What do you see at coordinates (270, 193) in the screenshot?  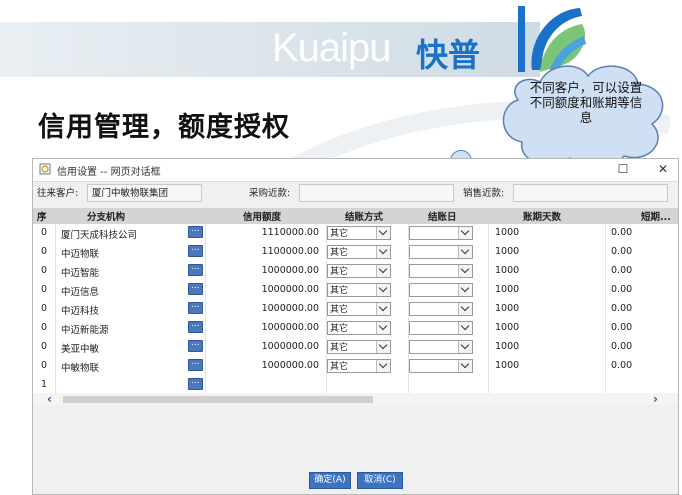 I see `purchase-label: 采购近款:` at bounding box center [270, 193].